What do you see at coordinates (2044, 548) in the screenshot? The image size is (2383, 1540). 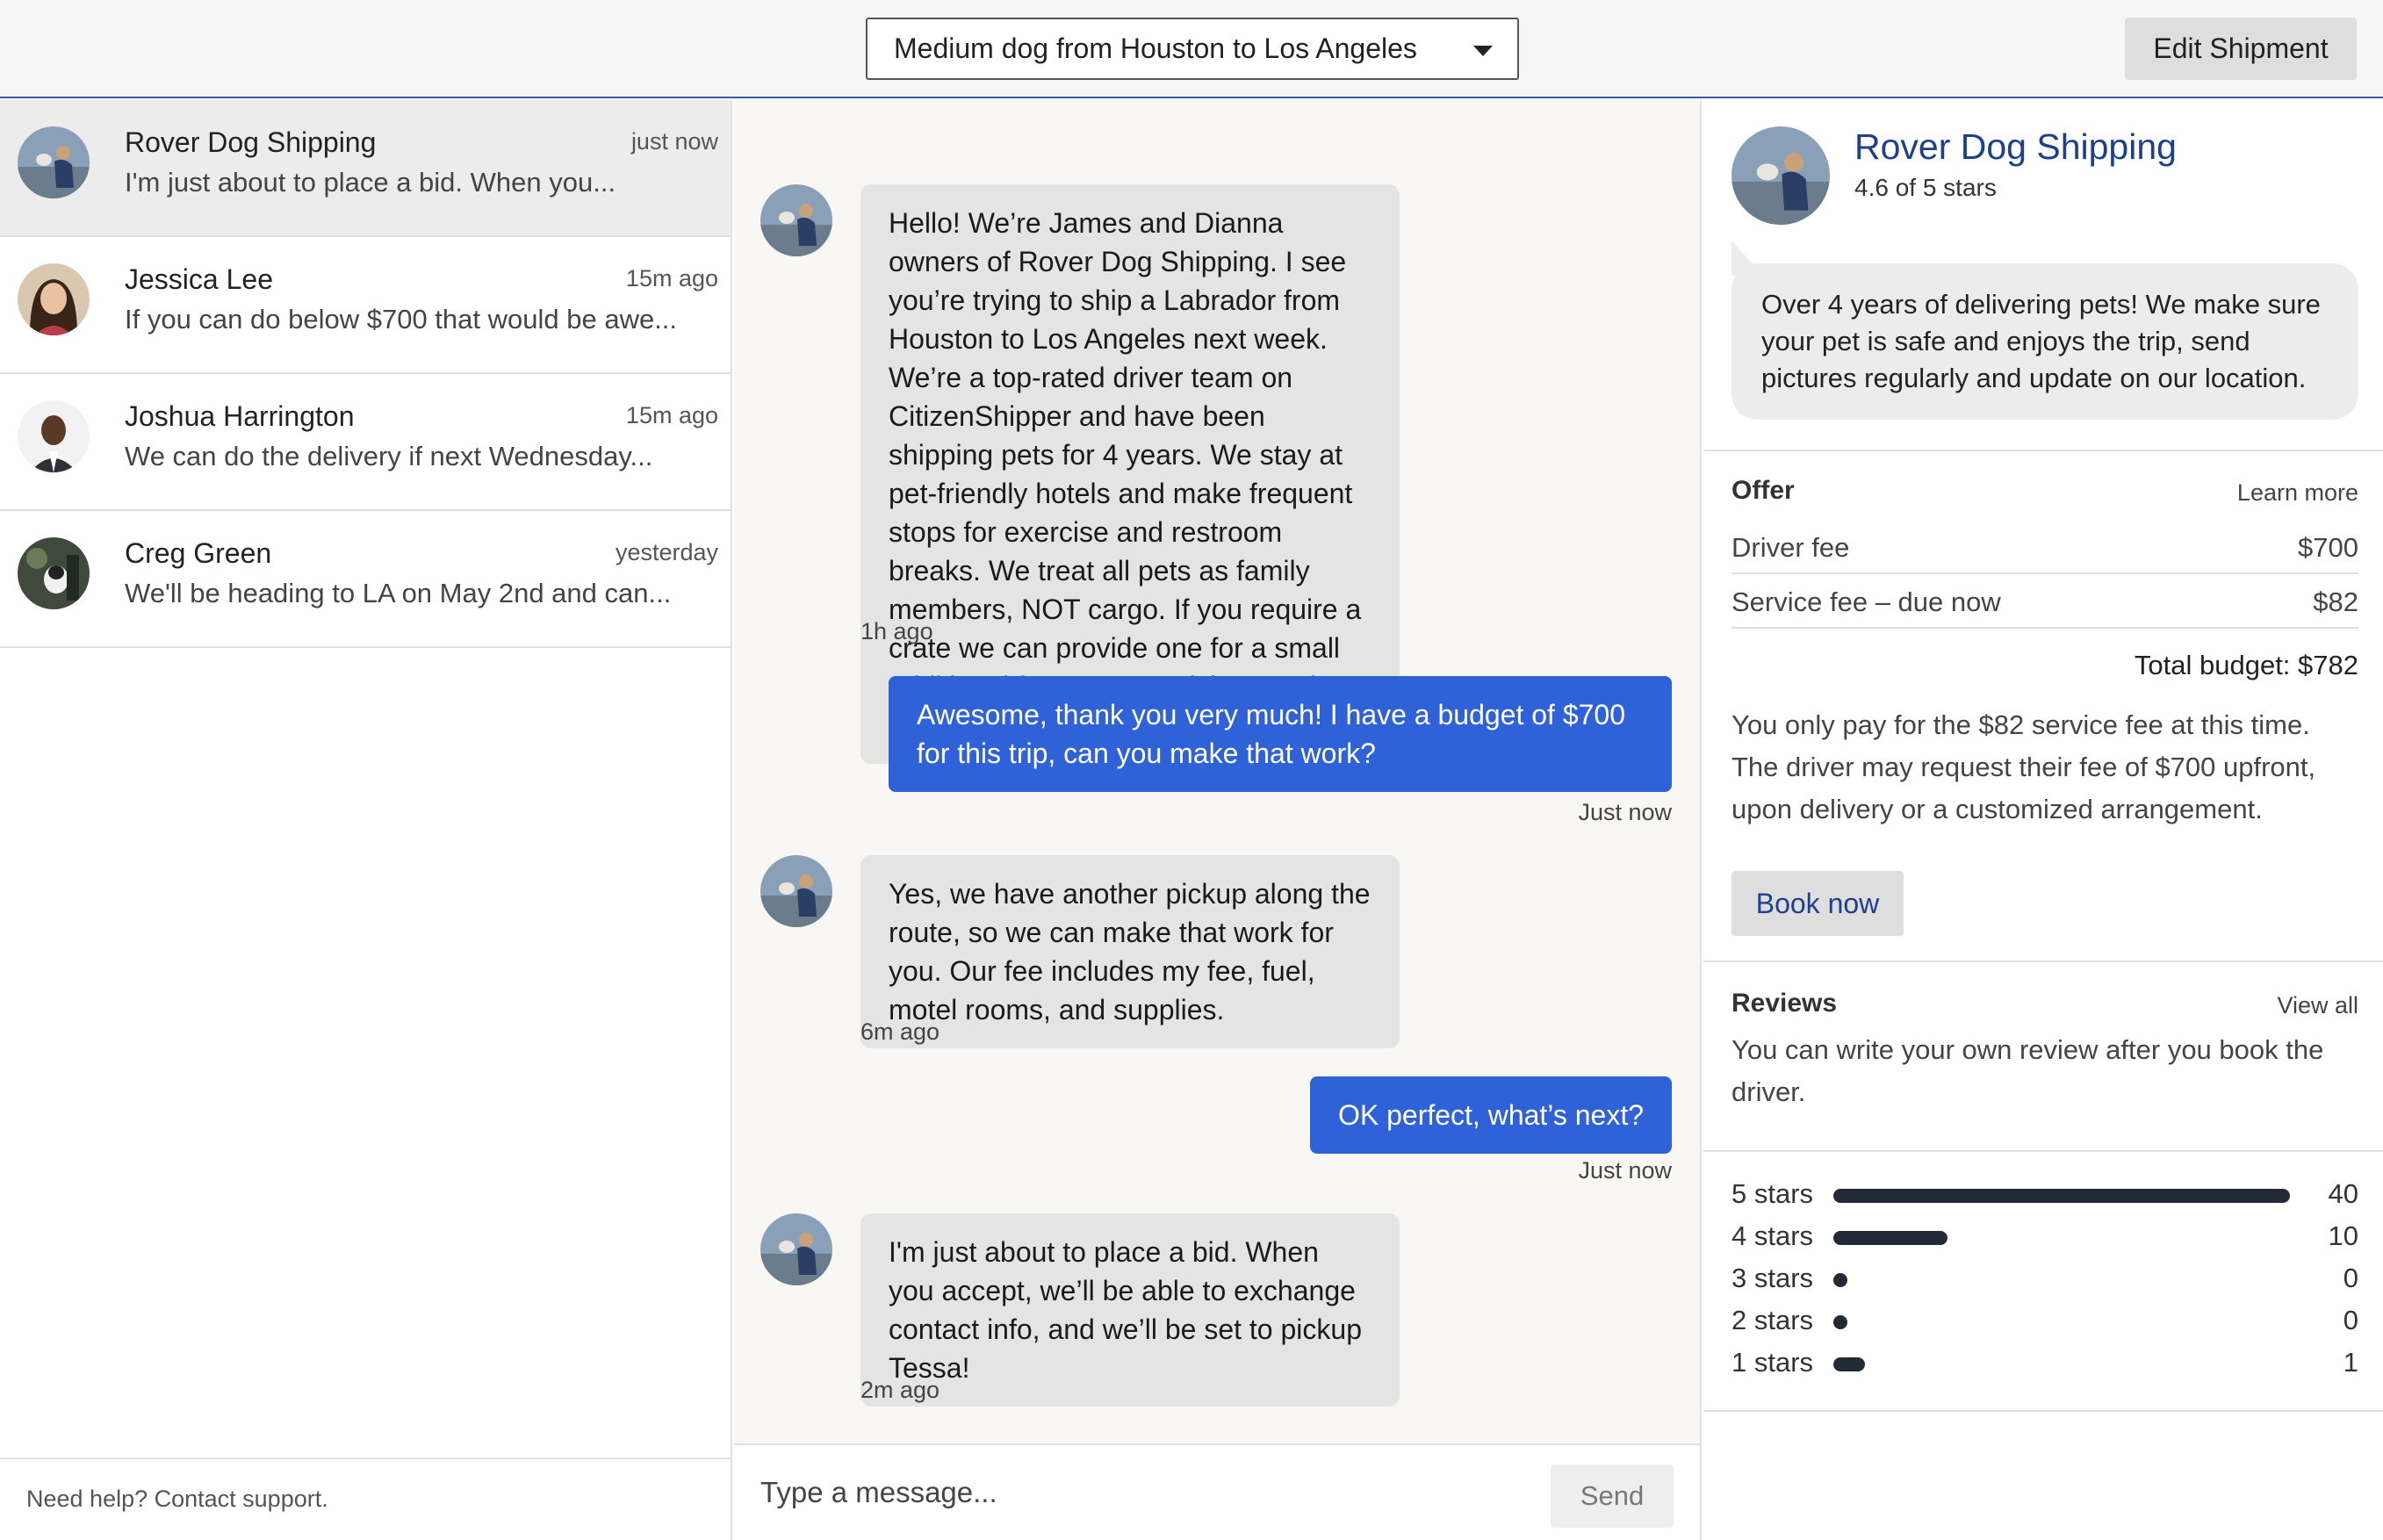 I see `driver-fee-row: Driver fee $700` at bounding box center [2044, 548].